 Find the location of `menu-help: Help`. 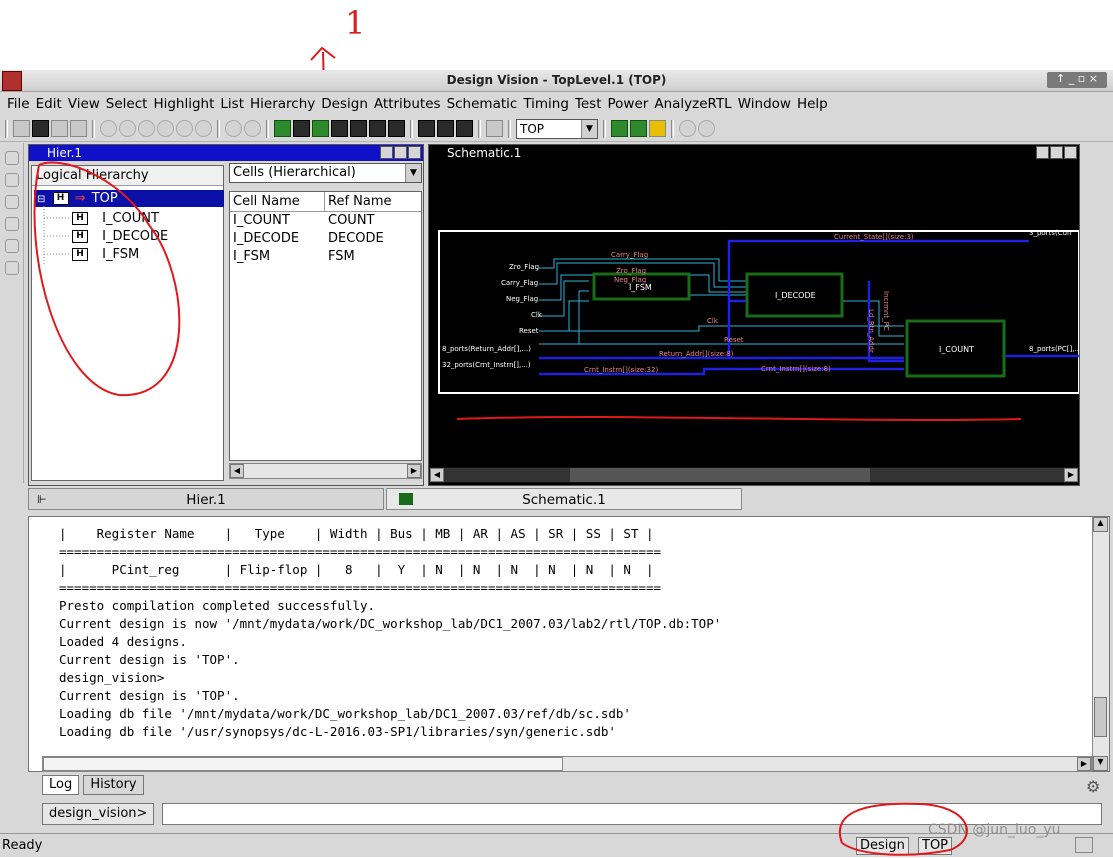

menu-help: Help is located at coordinates (812, 104).